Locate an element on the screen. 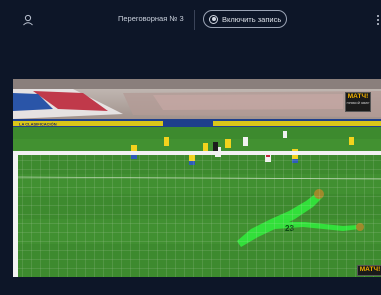 Image resolution: width=381 pixels, height=295 pixels. toolbar-divider is located at coordinates (194, 20).